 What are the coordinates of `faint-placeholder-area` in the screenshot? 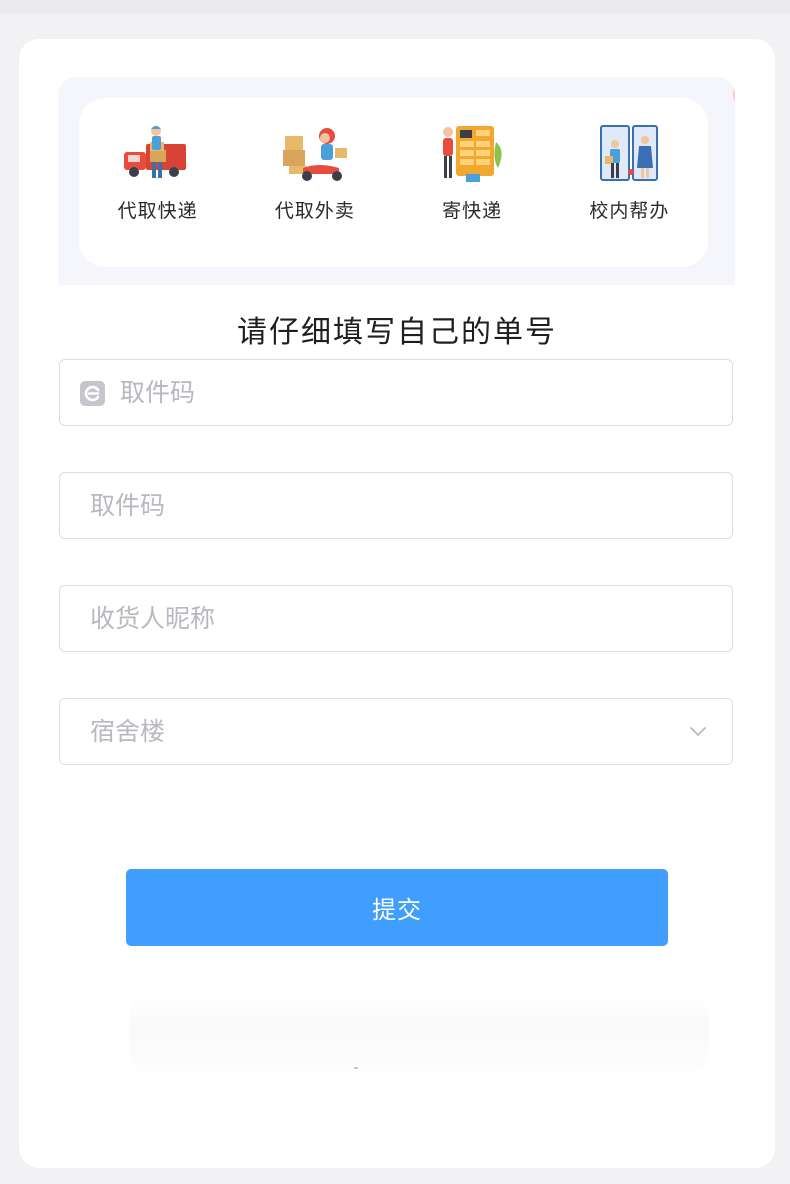 It's located at (419, 1034).